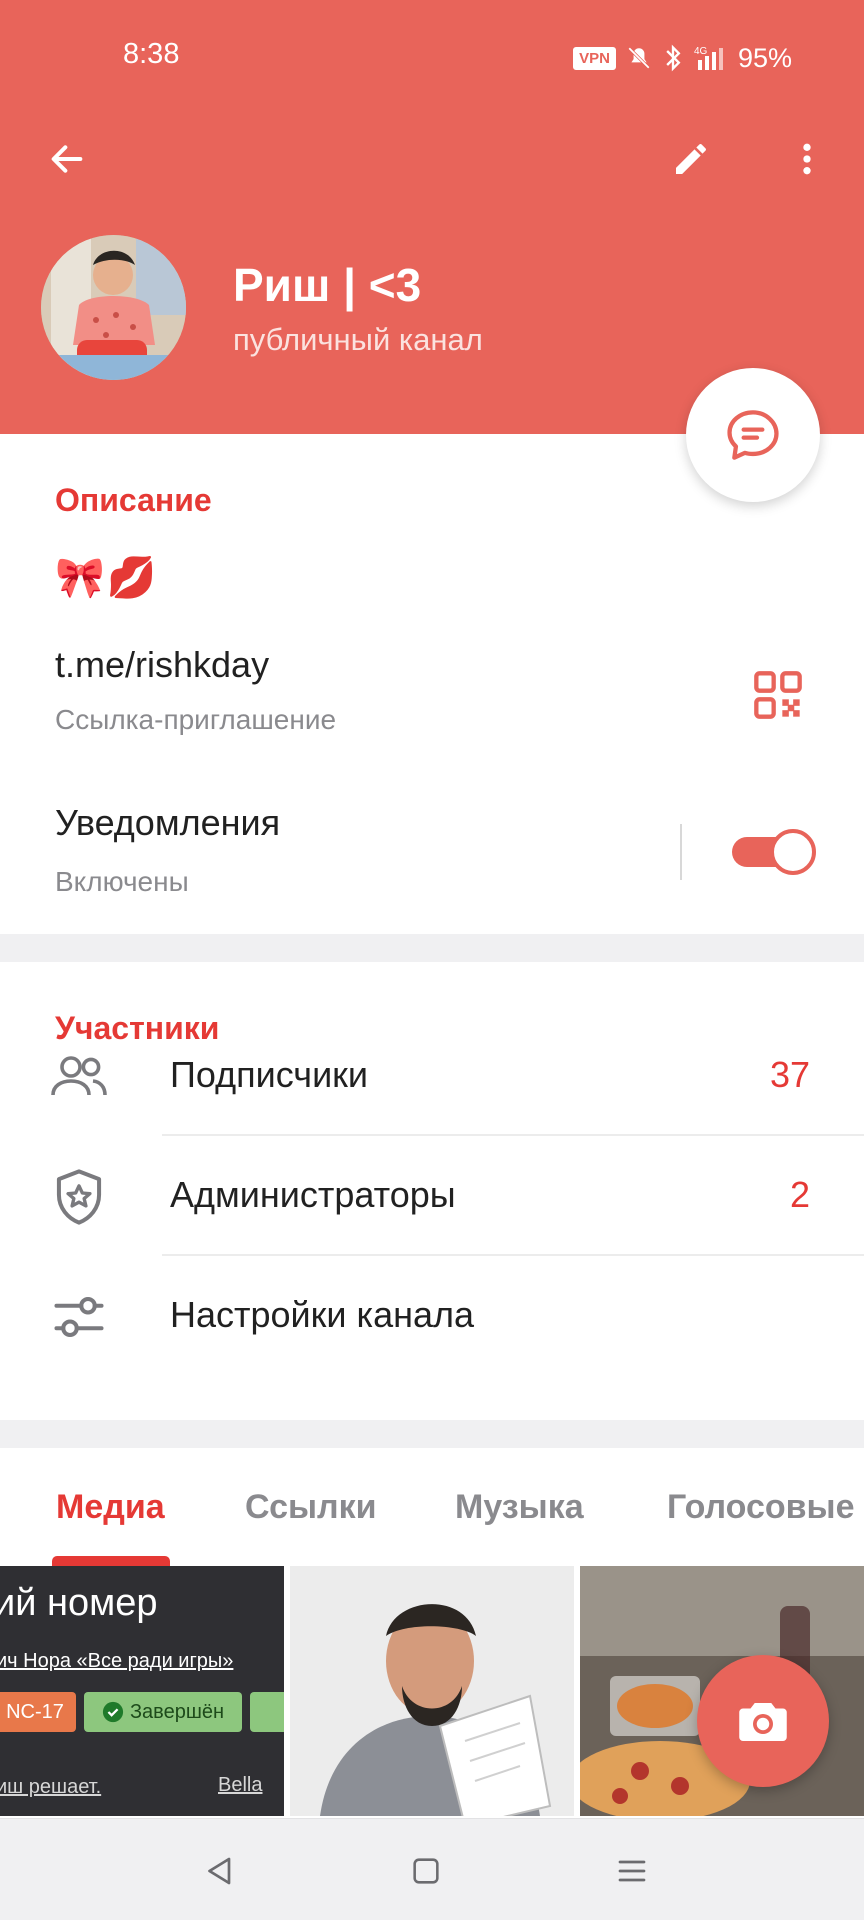 This screenshot has height=1920, width=864. Describe the element at coordinates (639, 58) in the screenshot. I see `mute-icon` at that location.